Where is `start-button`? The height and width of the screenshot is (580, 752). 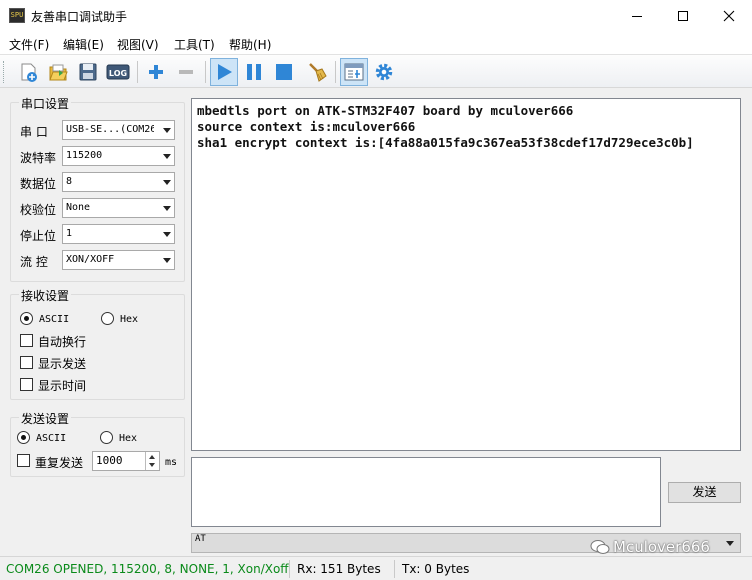
start-button is located at coordinates (224, 72).